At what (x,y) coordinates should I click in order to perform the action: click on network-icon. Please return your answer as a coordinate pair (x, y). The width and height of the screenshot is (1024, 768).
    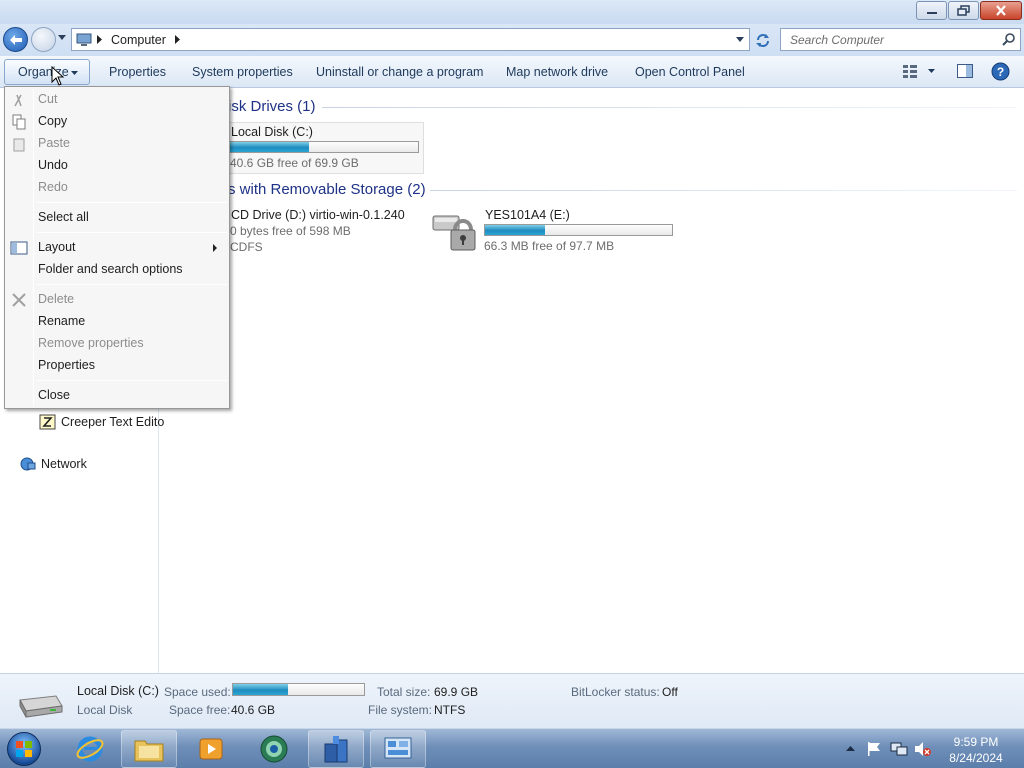
    Looking at the image, I should click on (28, 464).